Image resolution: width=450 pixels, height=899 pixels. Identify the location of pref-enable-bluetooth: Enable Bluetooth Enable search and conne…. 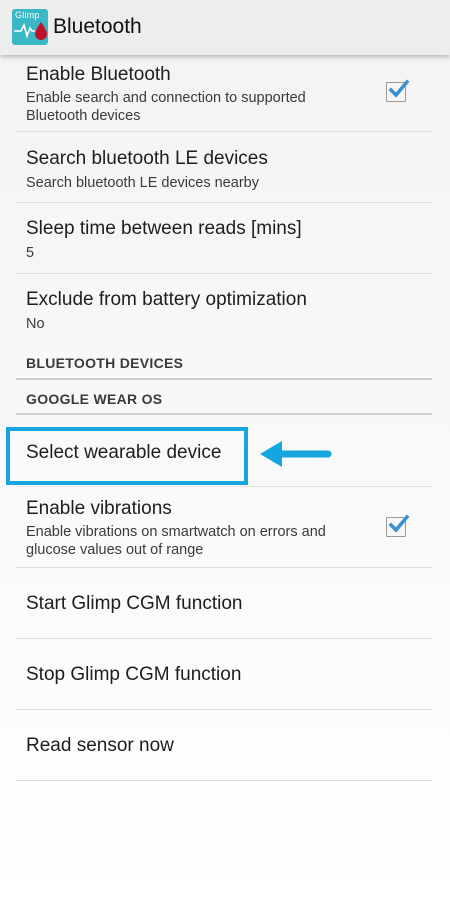
(225, 93).